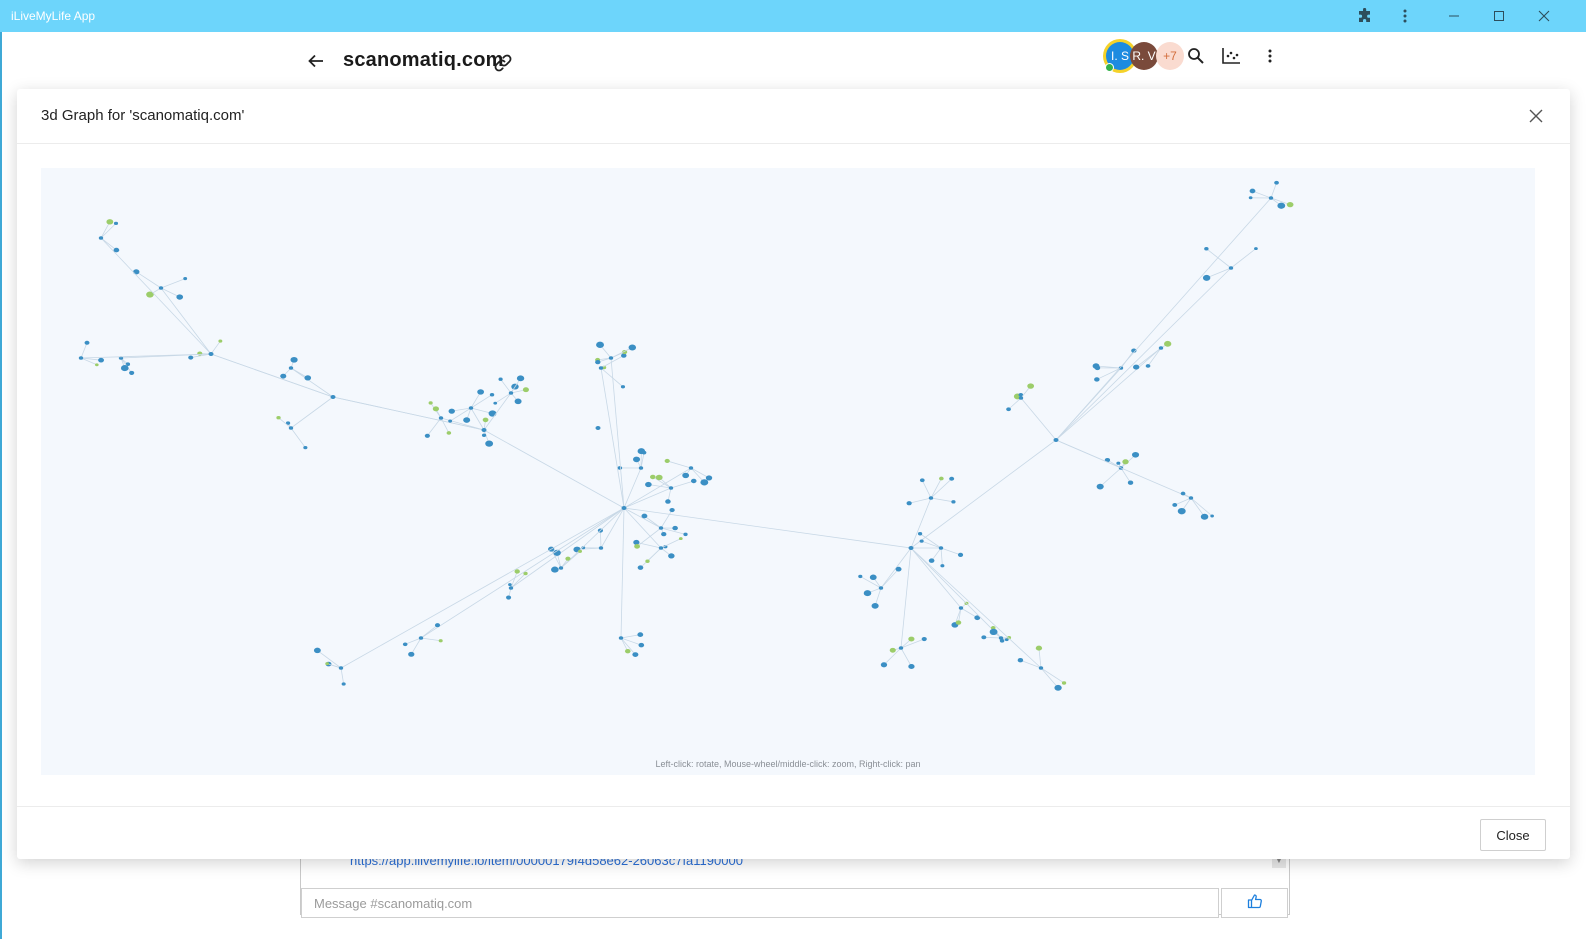 The image size is (1586, 939). What do you see at coordinates (1170, 56) in the screenshot?
I see `avatar-more: +7` at bounding box center [1170, 56].